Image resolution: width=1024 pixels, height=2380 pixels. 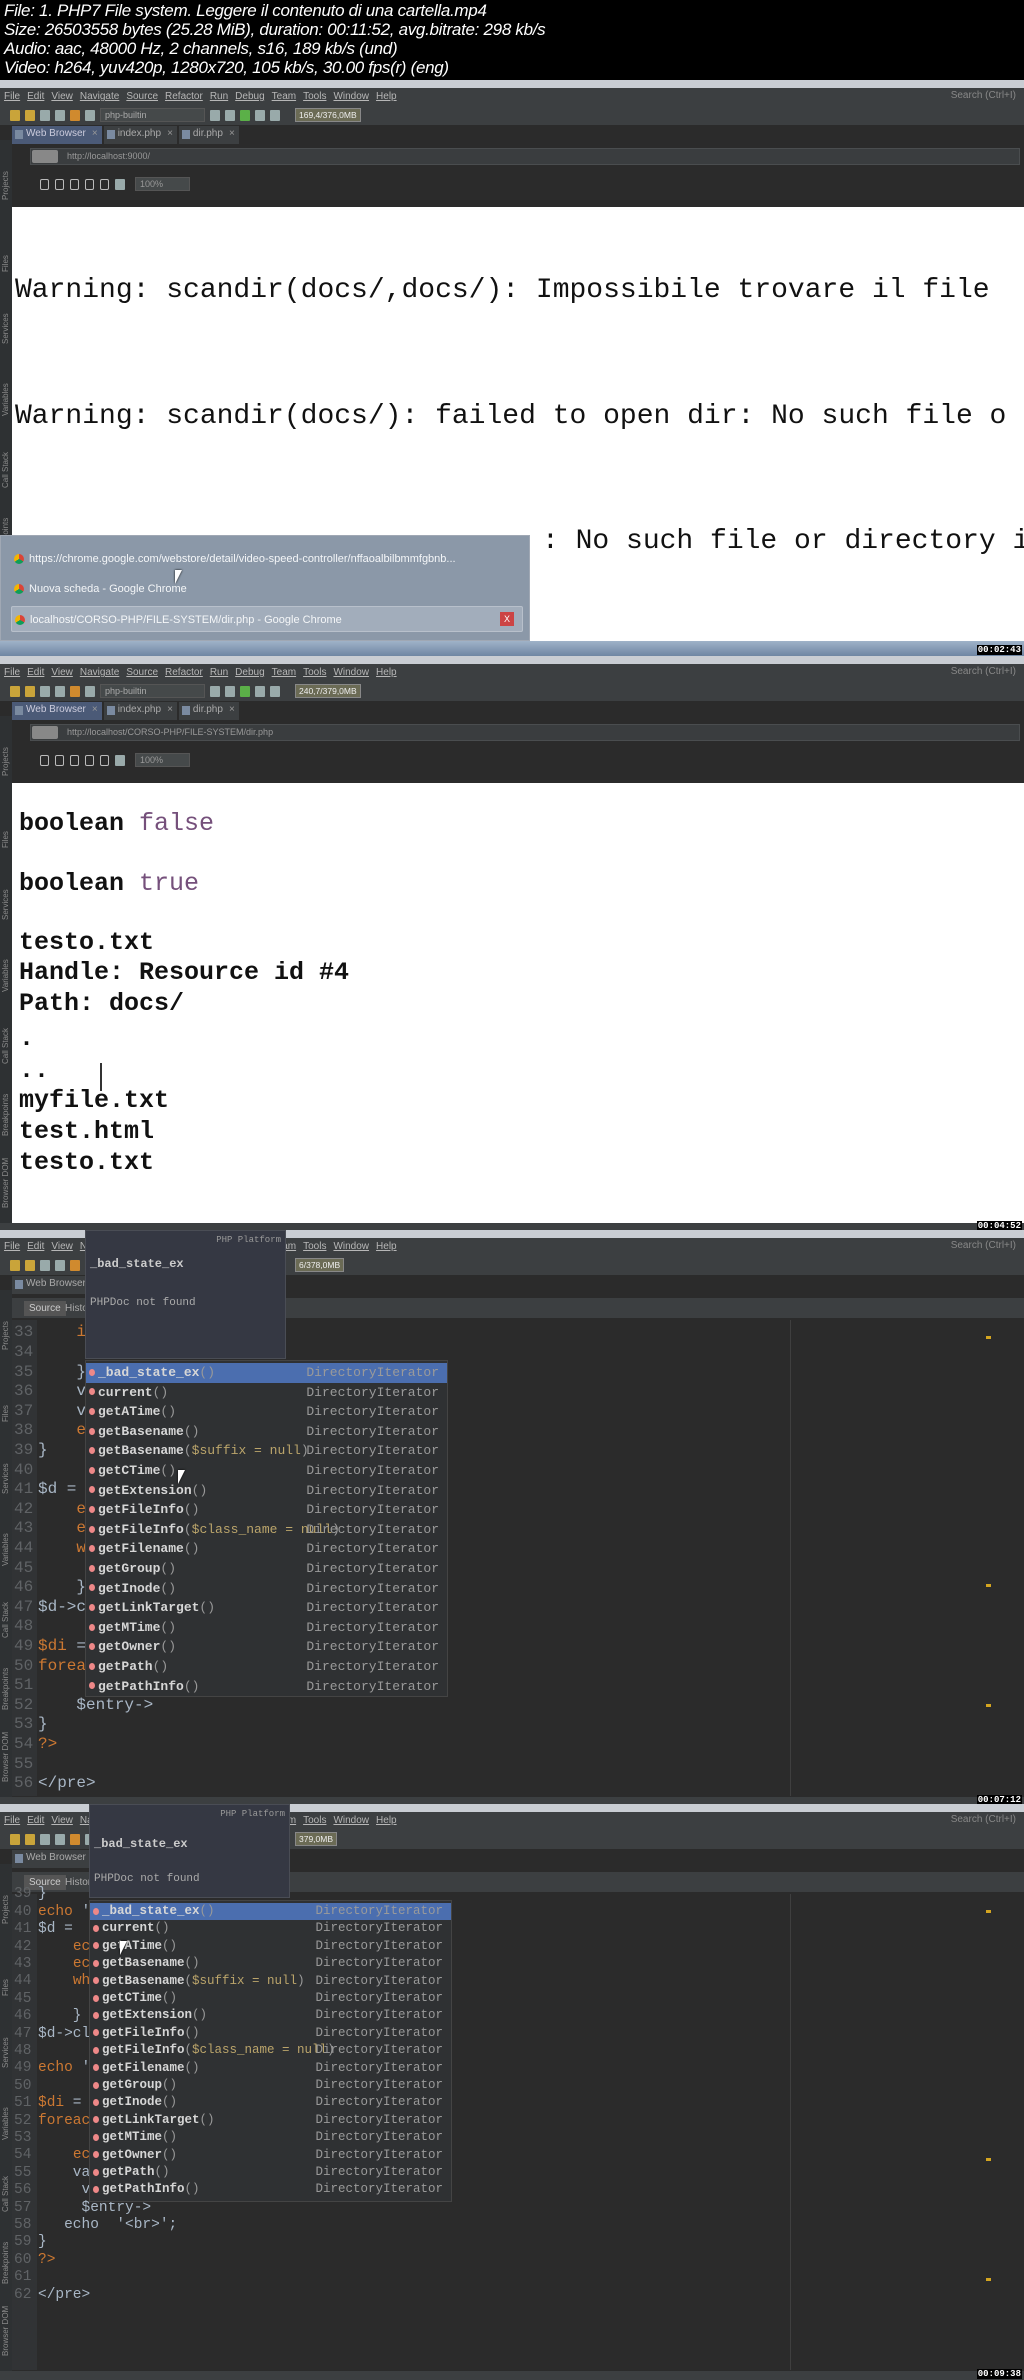 What do you see at coordinates (316, 1839) in the screenshot?
I see `memory-indicator: 379,0MB` at bounding box center [316, 1839].